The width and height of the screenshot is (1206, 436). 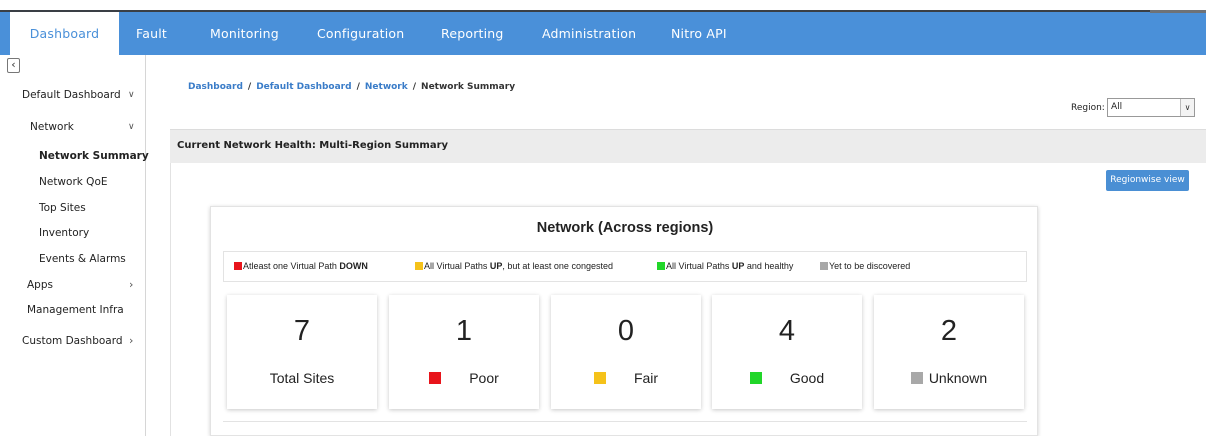 What do you see at coordinates (94, 156) in the screenshot?
I see `sidebar-item-network-summary: Network Summary` at bounding box center [94, 156].